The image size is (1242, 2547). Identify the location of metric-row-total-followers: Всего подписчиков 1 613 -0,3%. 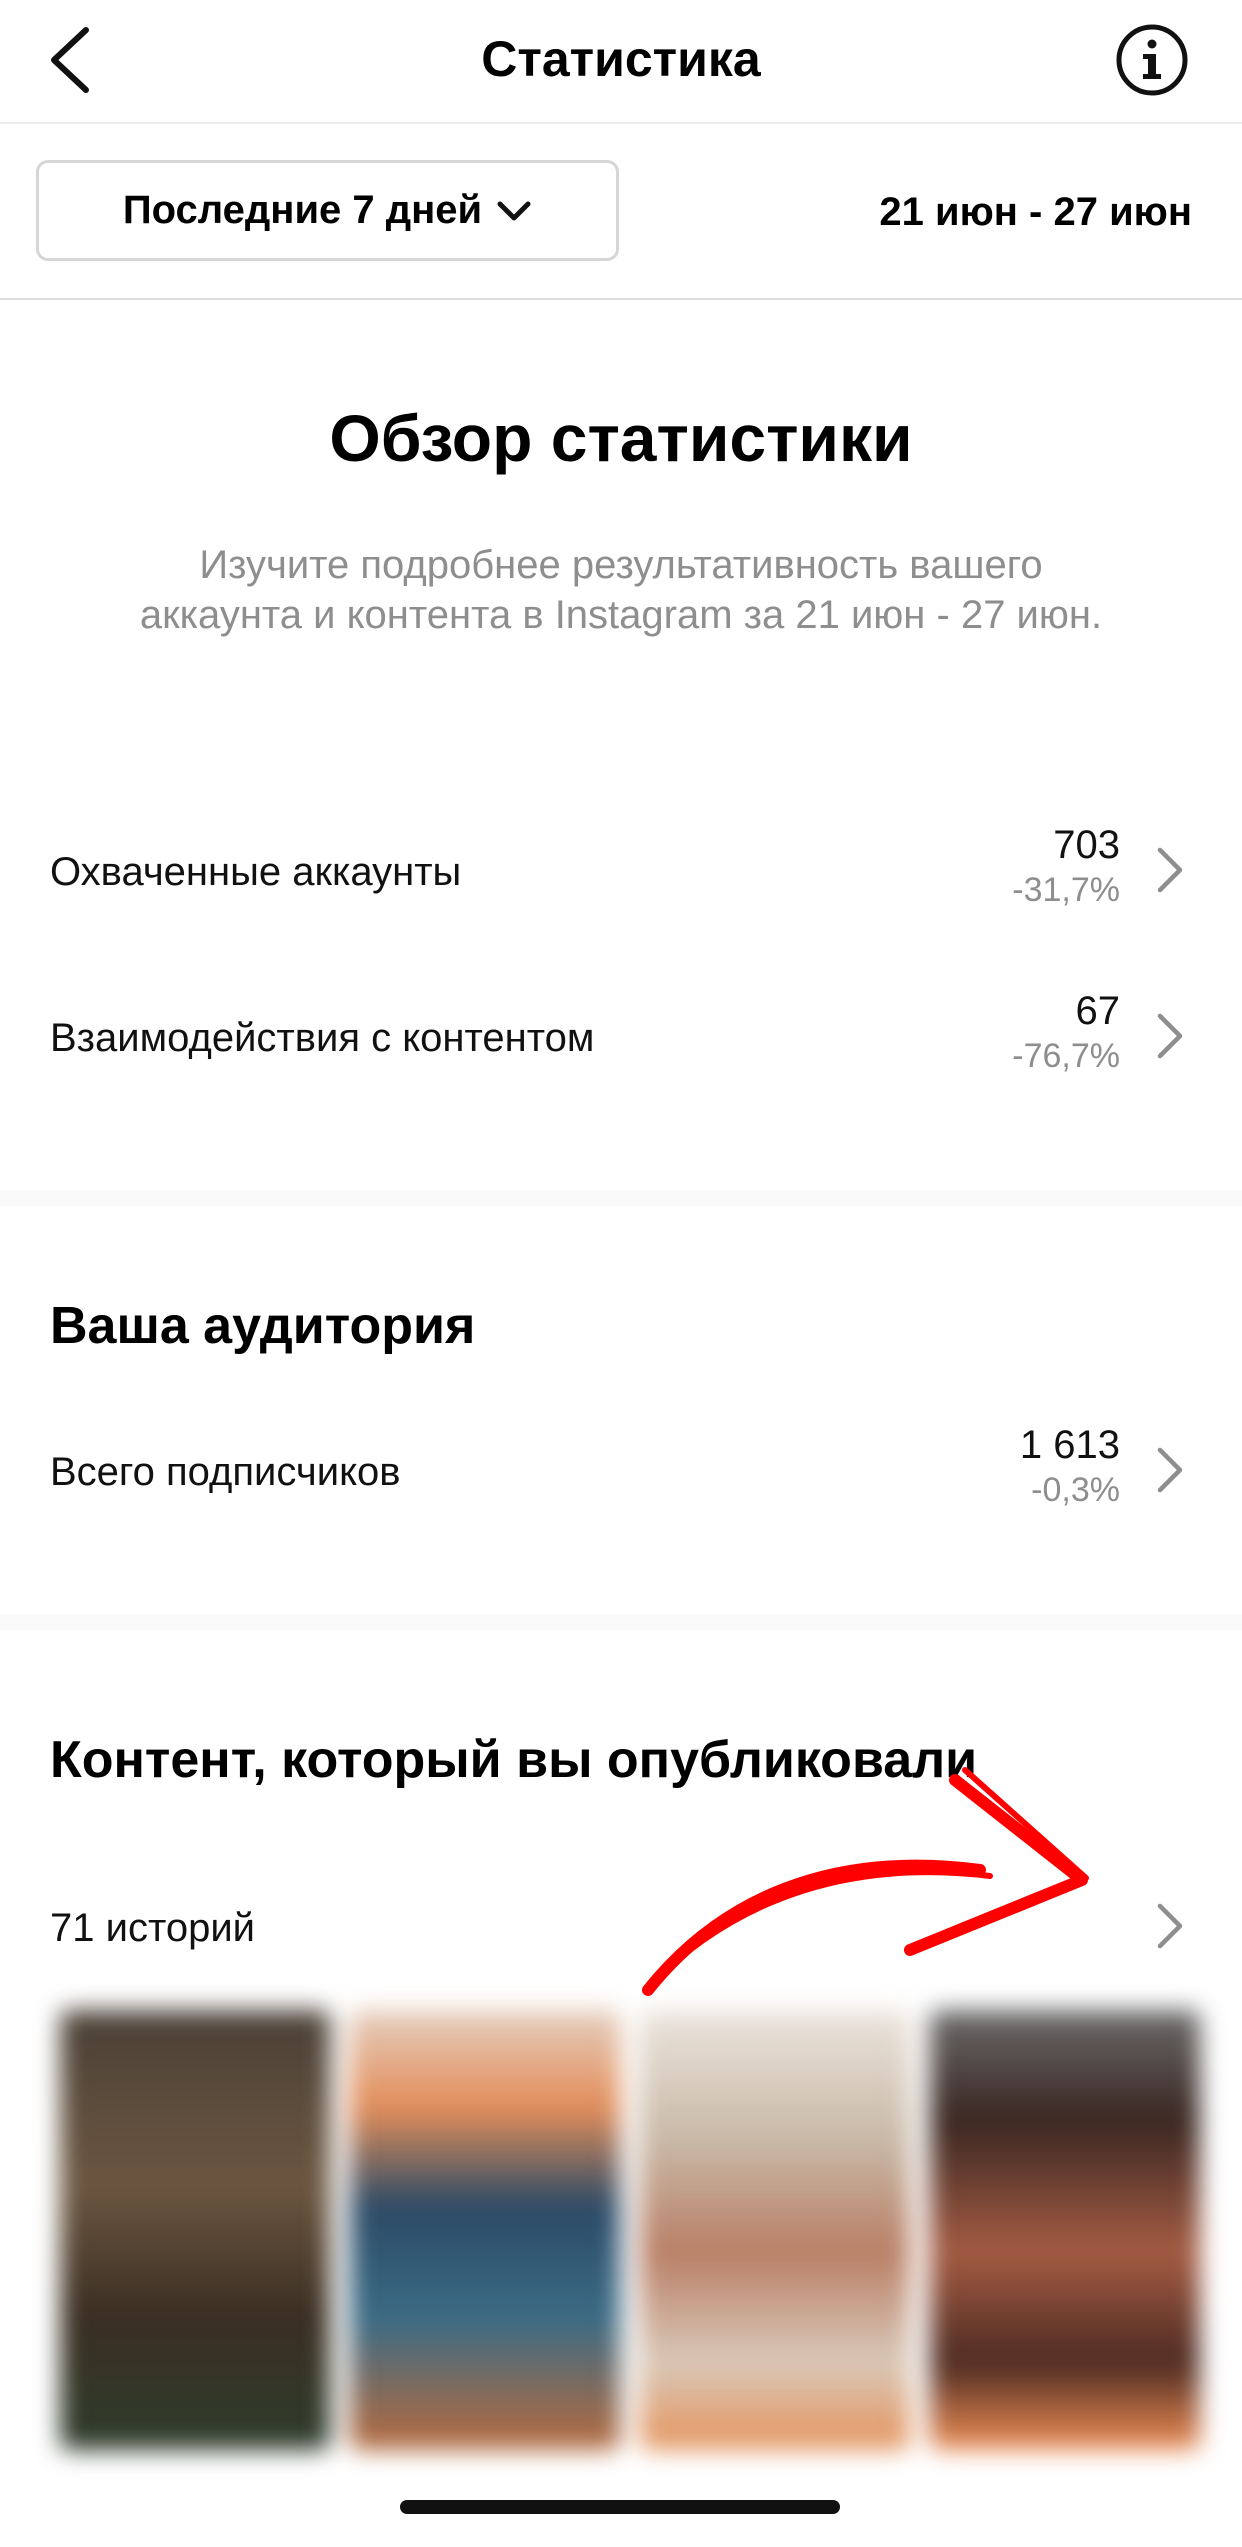
(621, 1480).